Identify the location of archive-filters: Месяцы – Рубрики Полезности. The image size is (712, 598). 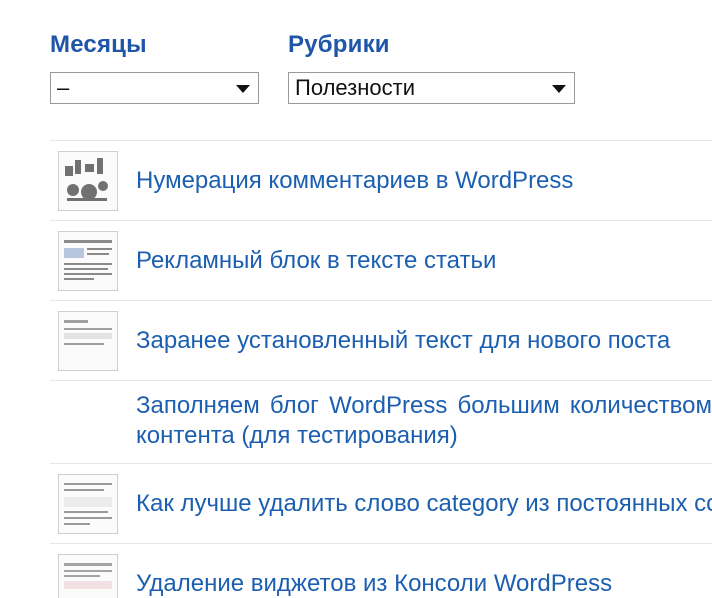
(360, 73).